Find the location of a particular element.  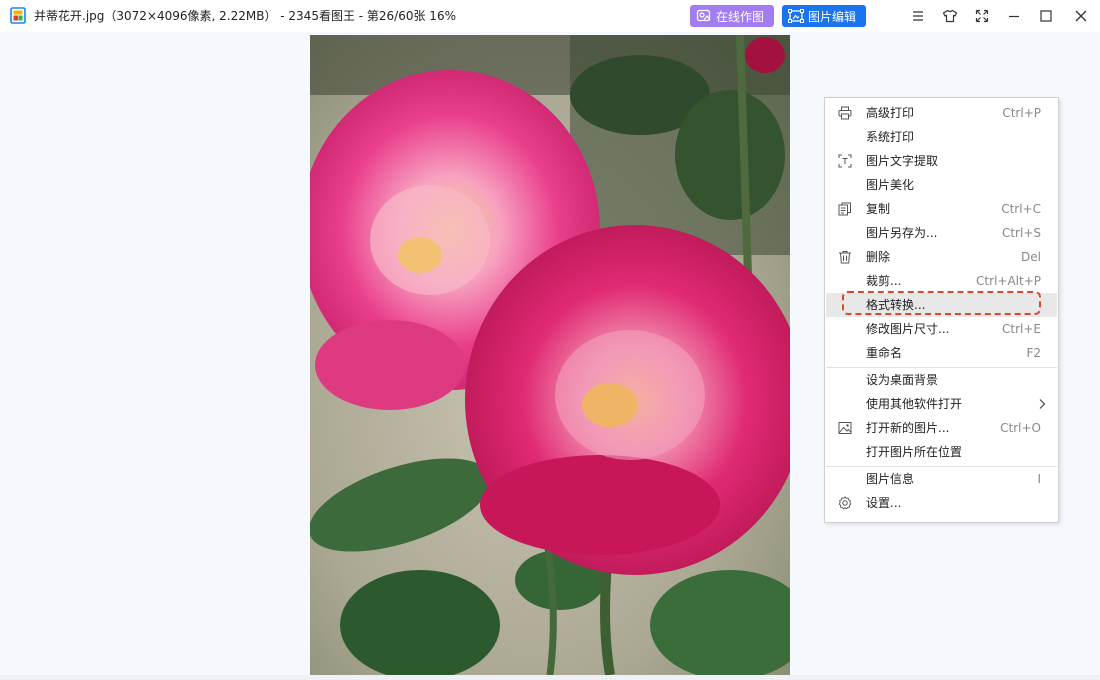

shirt-icon is located at coordinates (950, 16).